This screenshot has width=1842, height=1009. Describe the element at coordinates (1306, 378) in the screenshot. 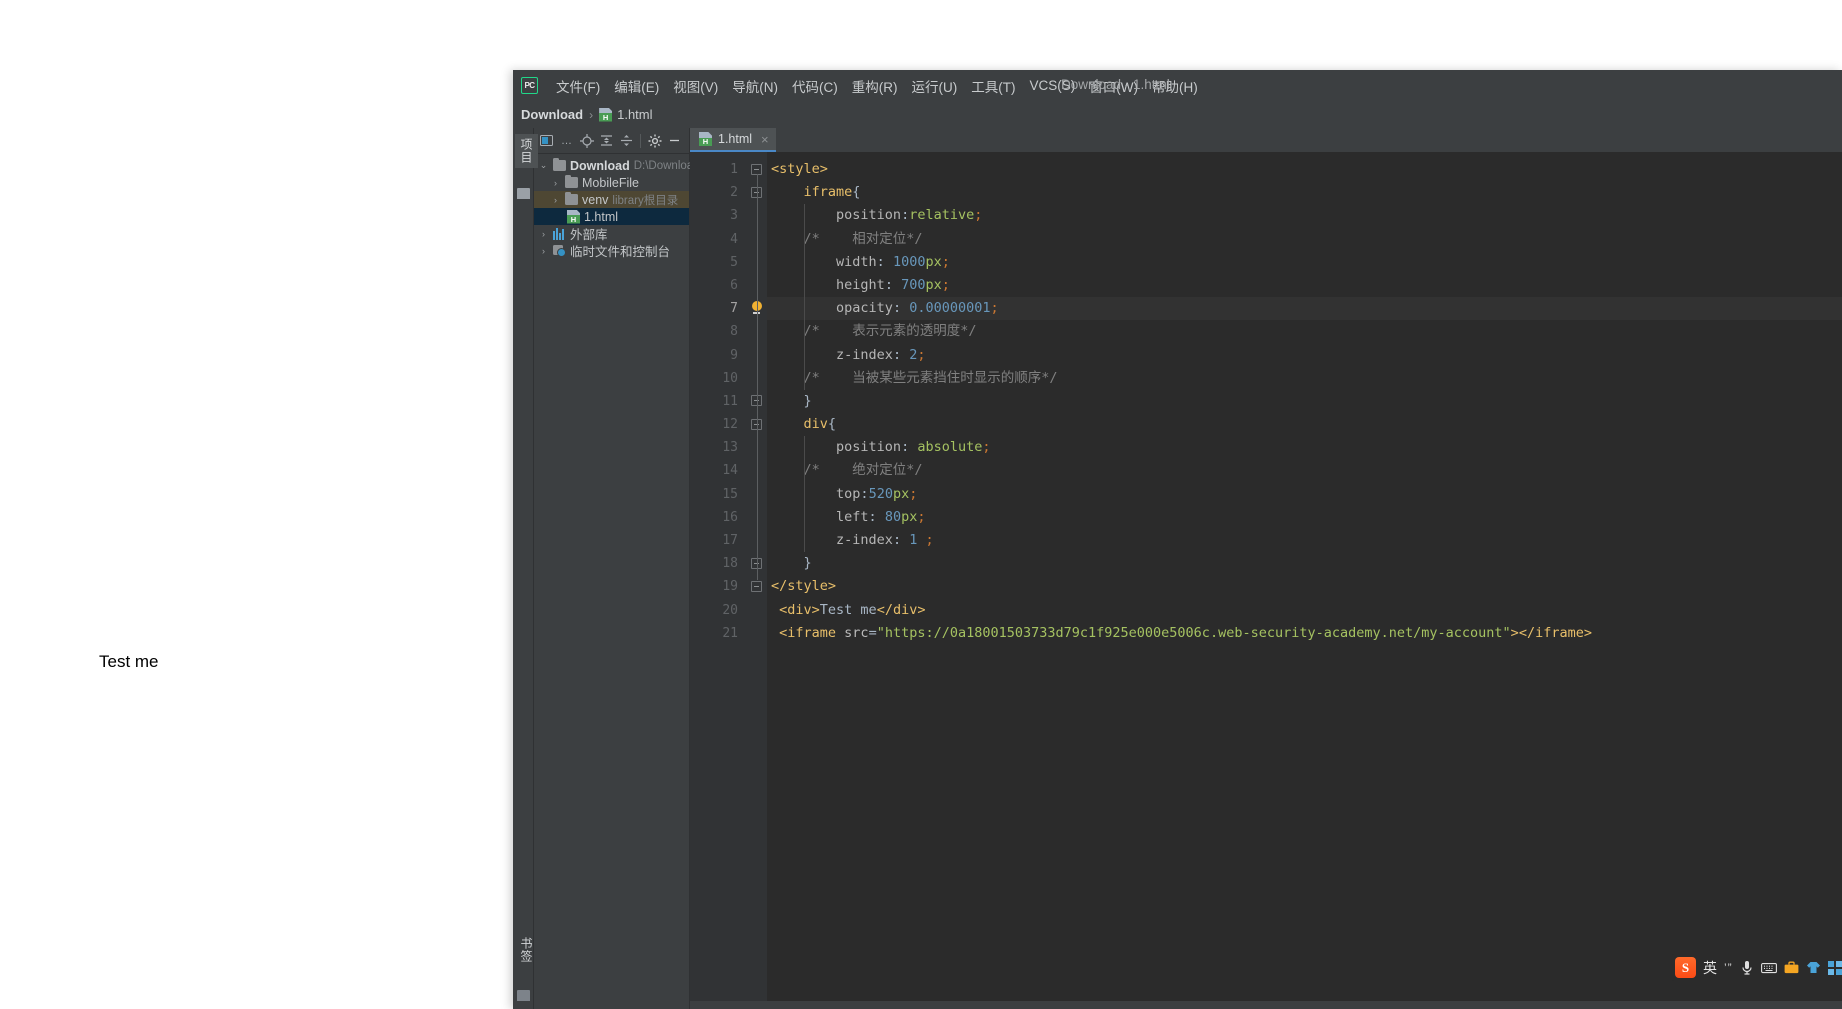

I see `code-line: /* 当被某些元素挡住时显示的顺序*/` at that location.